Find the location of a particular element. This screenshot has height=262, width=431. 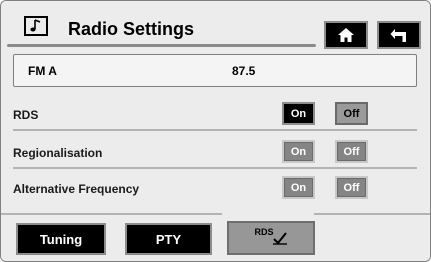

home-icon is located at coordinates (346, 35).